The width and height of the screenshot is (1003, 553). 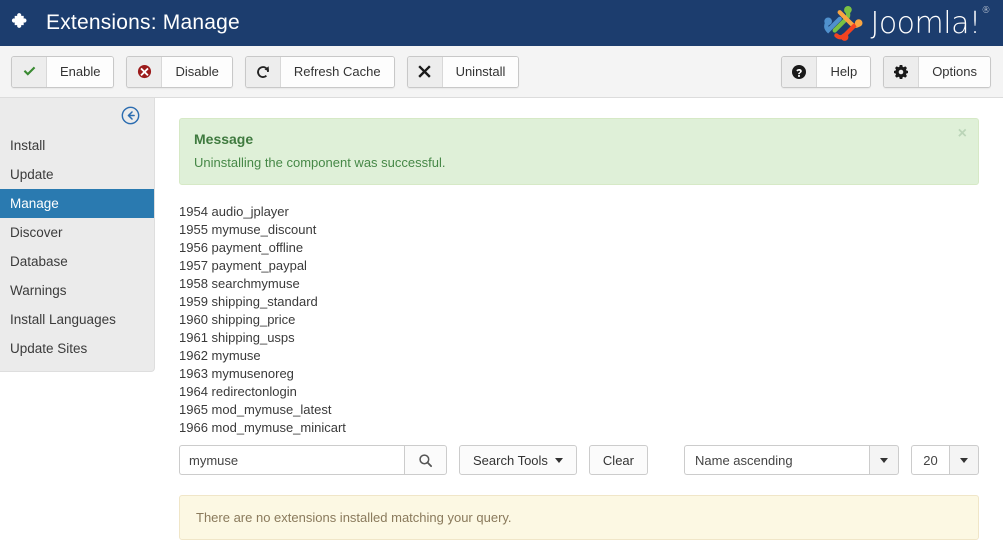 I want to click on sidebar-item-update: Update, so click(x=77, y=174).